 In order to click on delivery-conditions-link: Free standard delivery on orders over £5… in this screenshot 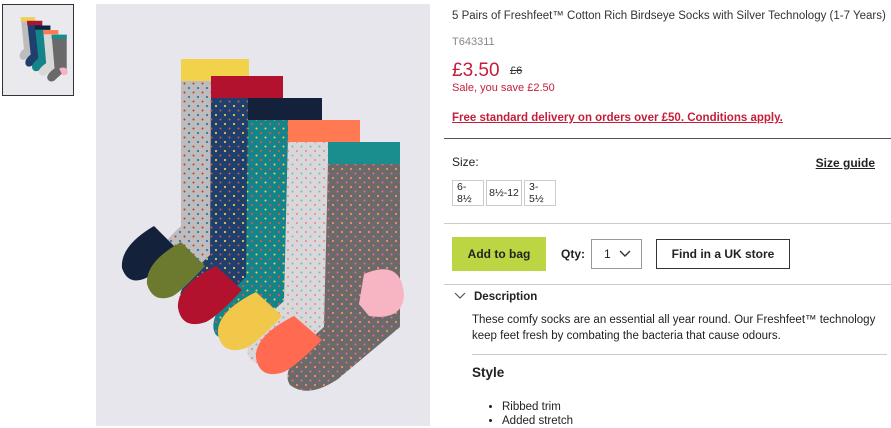, I will do `click(617, 118)`.